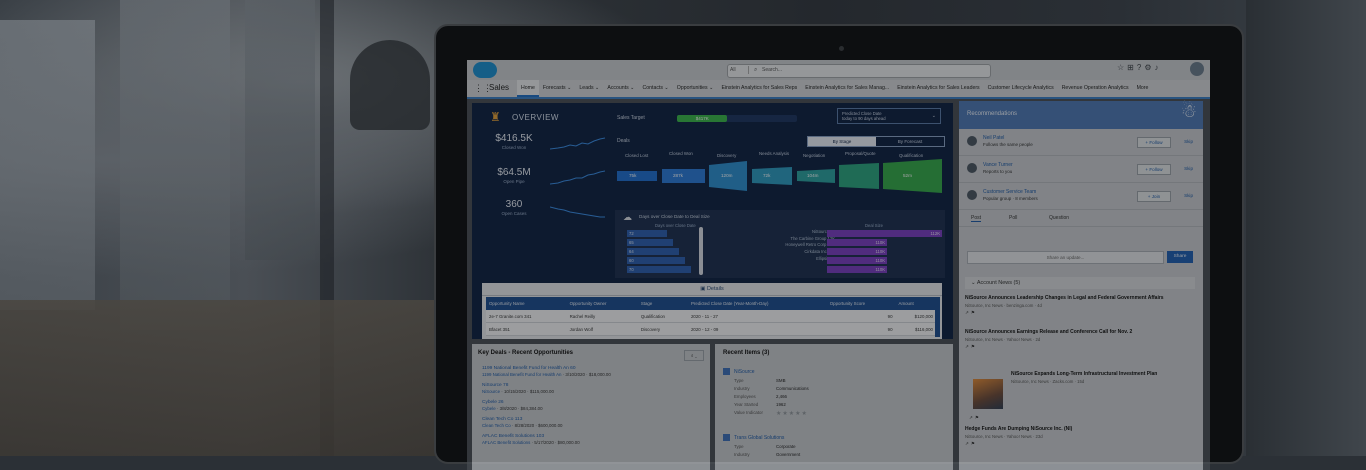  I want to click on column-header: Opportunity Score, so click(861, 303).